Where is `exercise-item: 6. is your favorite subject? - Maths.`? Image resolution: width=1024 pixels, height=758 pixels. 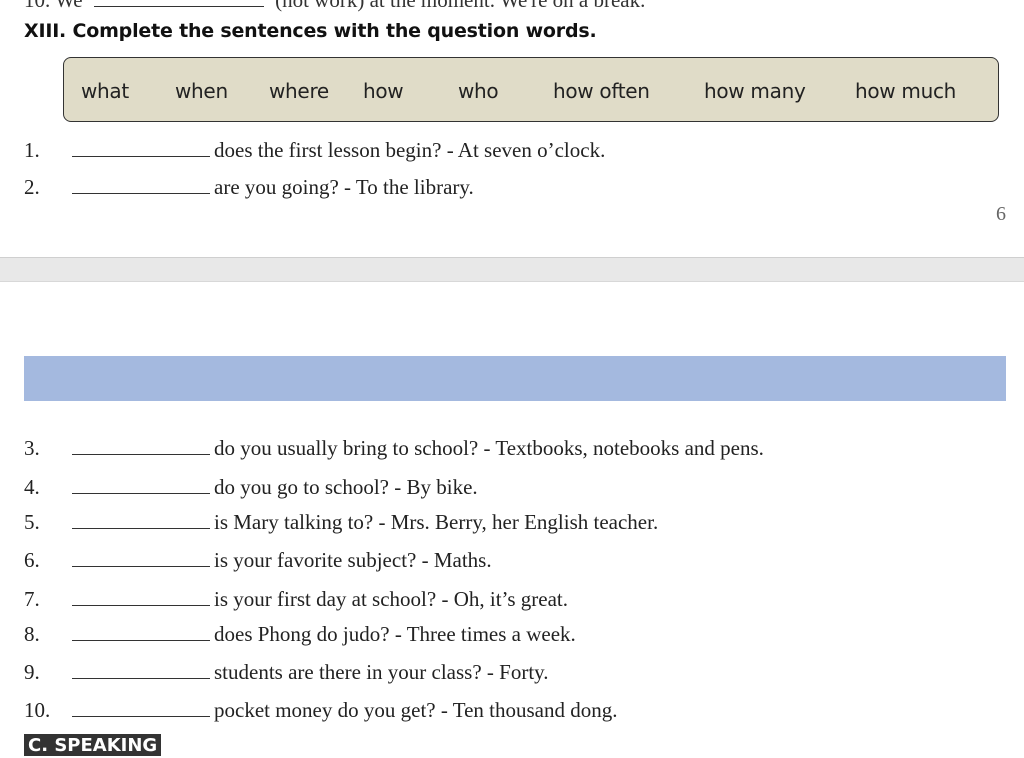 exercise-item: 6. is your favorite subject? - Maths. is located at coordinates (258, 560).